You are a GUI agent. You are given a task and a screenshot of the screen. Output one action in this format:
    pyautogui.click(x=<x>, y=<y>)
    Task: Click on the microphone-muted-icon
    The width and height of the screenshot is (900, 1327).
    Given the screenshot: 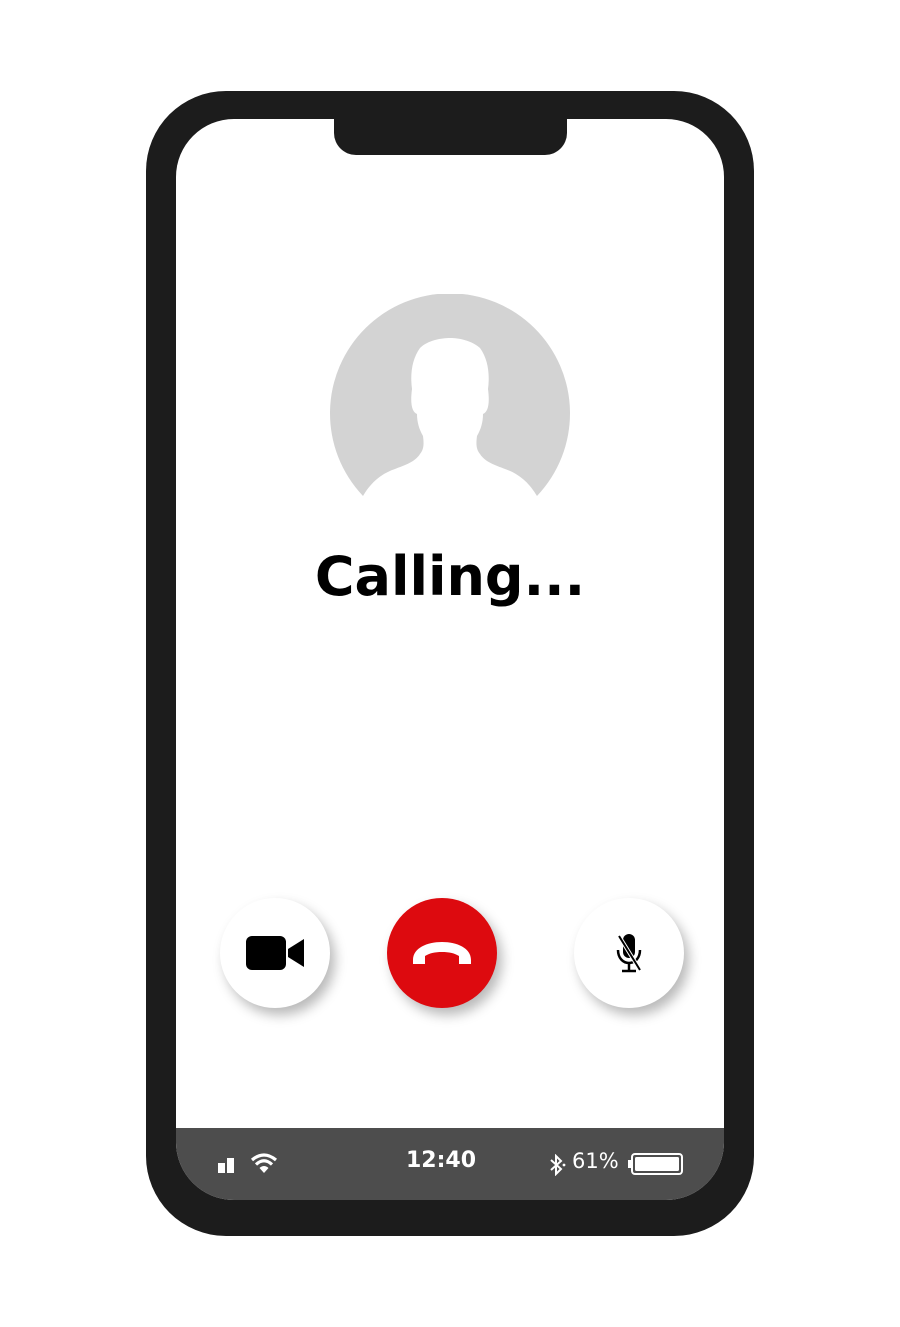 What is the action you would take?
    pyautogui.click(x=629, y=953)
    